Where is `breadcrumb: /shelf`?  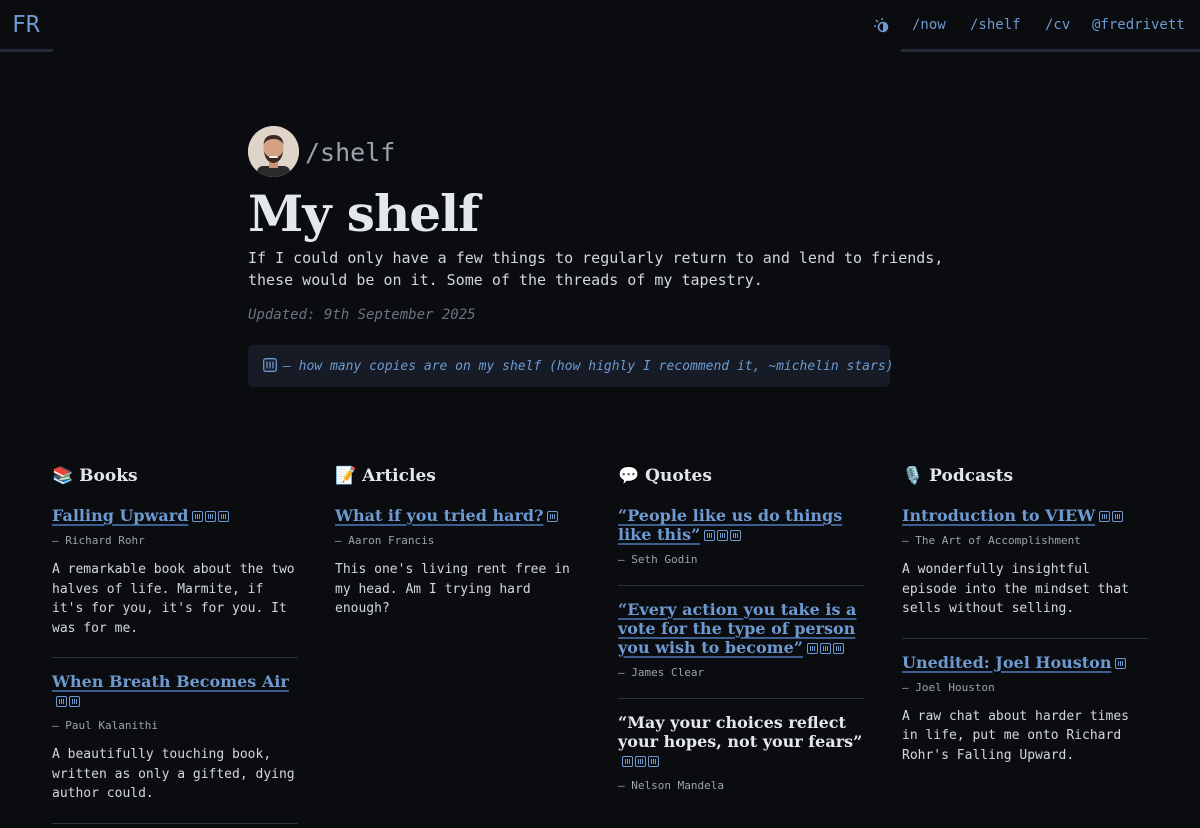 breadcrumb: /shelf is located at coordinates (350, 152).